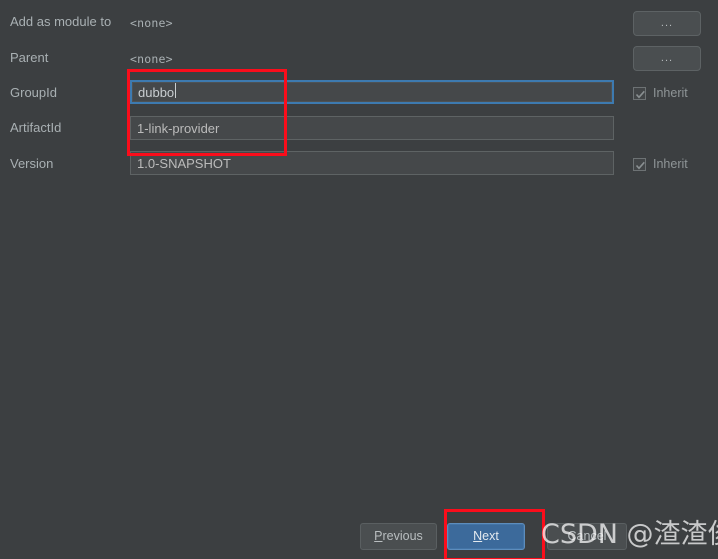 Image resolution: width=718 pixels, height=559 pixels. I want to click on label-groupid: GroupId, so click(33, 92).